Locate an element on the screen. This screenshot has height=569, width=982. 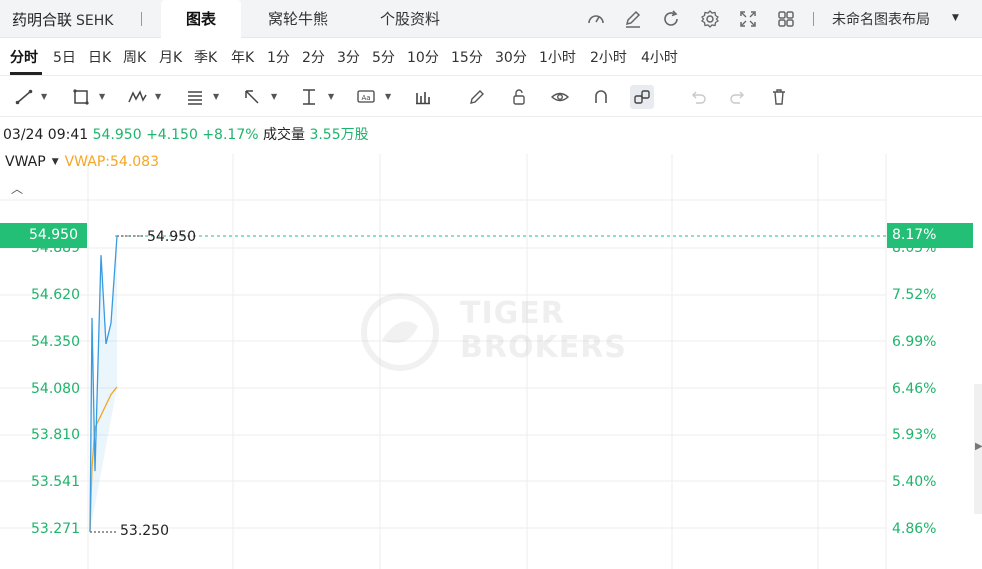
period-1m: 1分 is located at coordinates (278, 57).